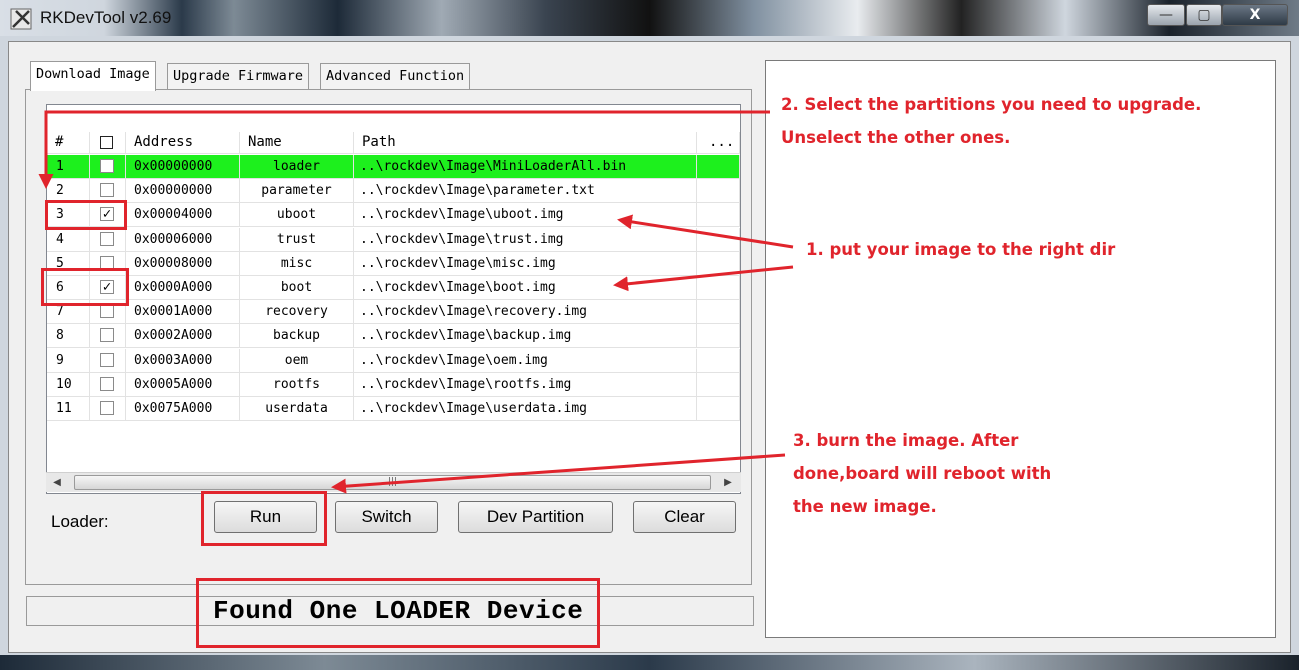 The image size is (1299, 670). Describe the element at coordinates (906, 440) in the screenshot. I see `annotation-step3-line1: 3. burn the image. After` at that location.